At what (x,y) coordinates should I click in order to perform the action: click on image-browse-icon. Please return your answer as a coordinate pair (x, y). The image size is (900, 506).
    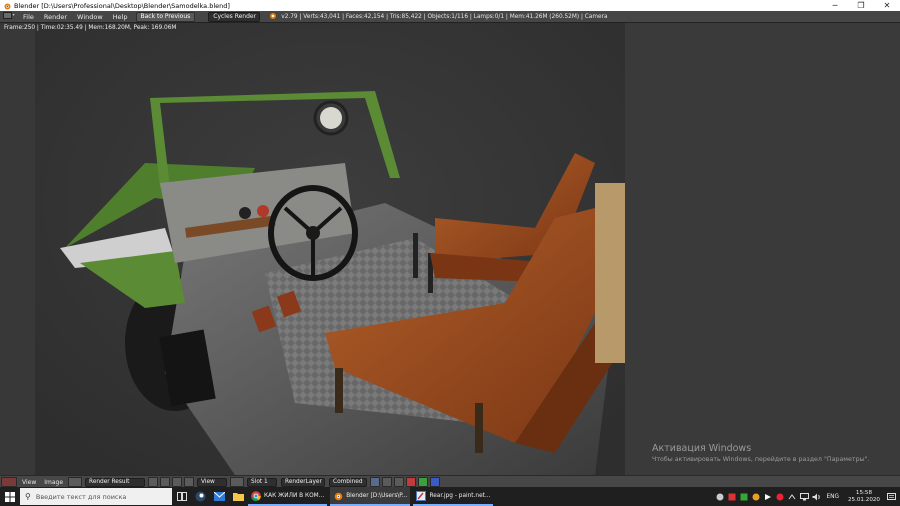
    Looking at the image, I should click on (75, 482).